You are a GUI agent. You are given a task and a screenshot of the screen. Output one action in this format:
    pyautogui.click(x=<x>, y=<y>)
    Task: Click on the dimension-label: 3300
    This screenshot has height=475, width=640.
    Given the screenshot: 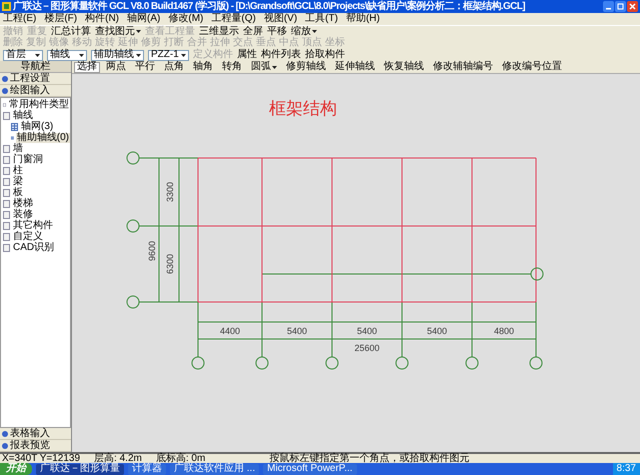 What is the action you would take?
    pyautogui.click(x=170, y=192)
    